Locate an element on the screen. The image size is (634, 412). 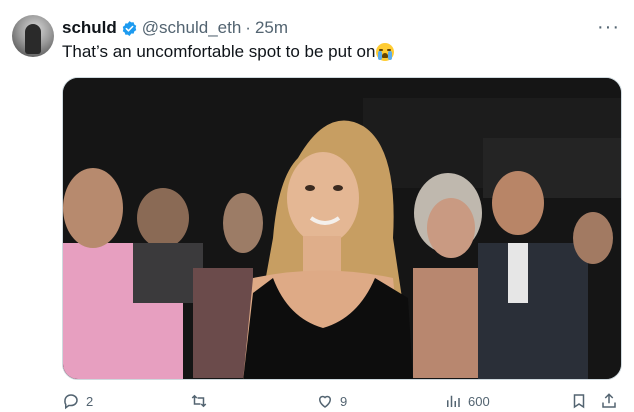
retweet-icon is located at coordinates (199, 401).